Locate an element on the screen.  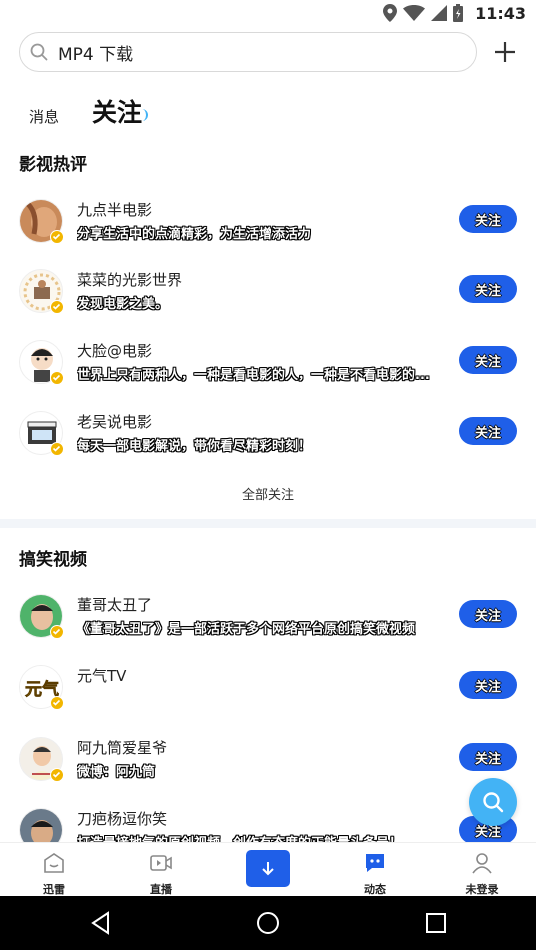
list-item: 九点半电影 分享生活中的点滴精彩，为生活增添活力 关注 is located at coordinates (268, 231).